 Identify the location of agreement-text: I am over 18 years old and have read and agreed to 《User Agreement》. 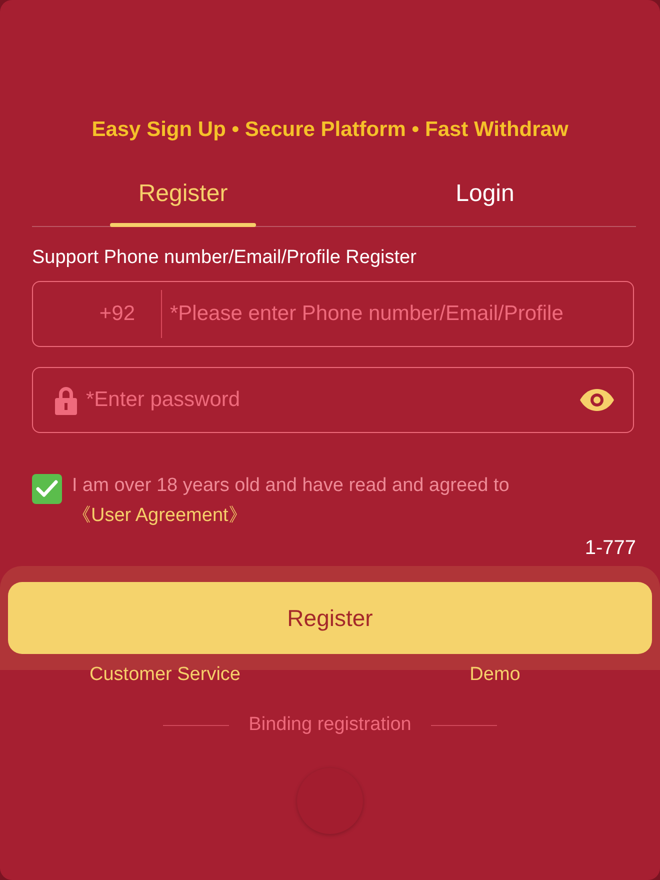
(291, 501).